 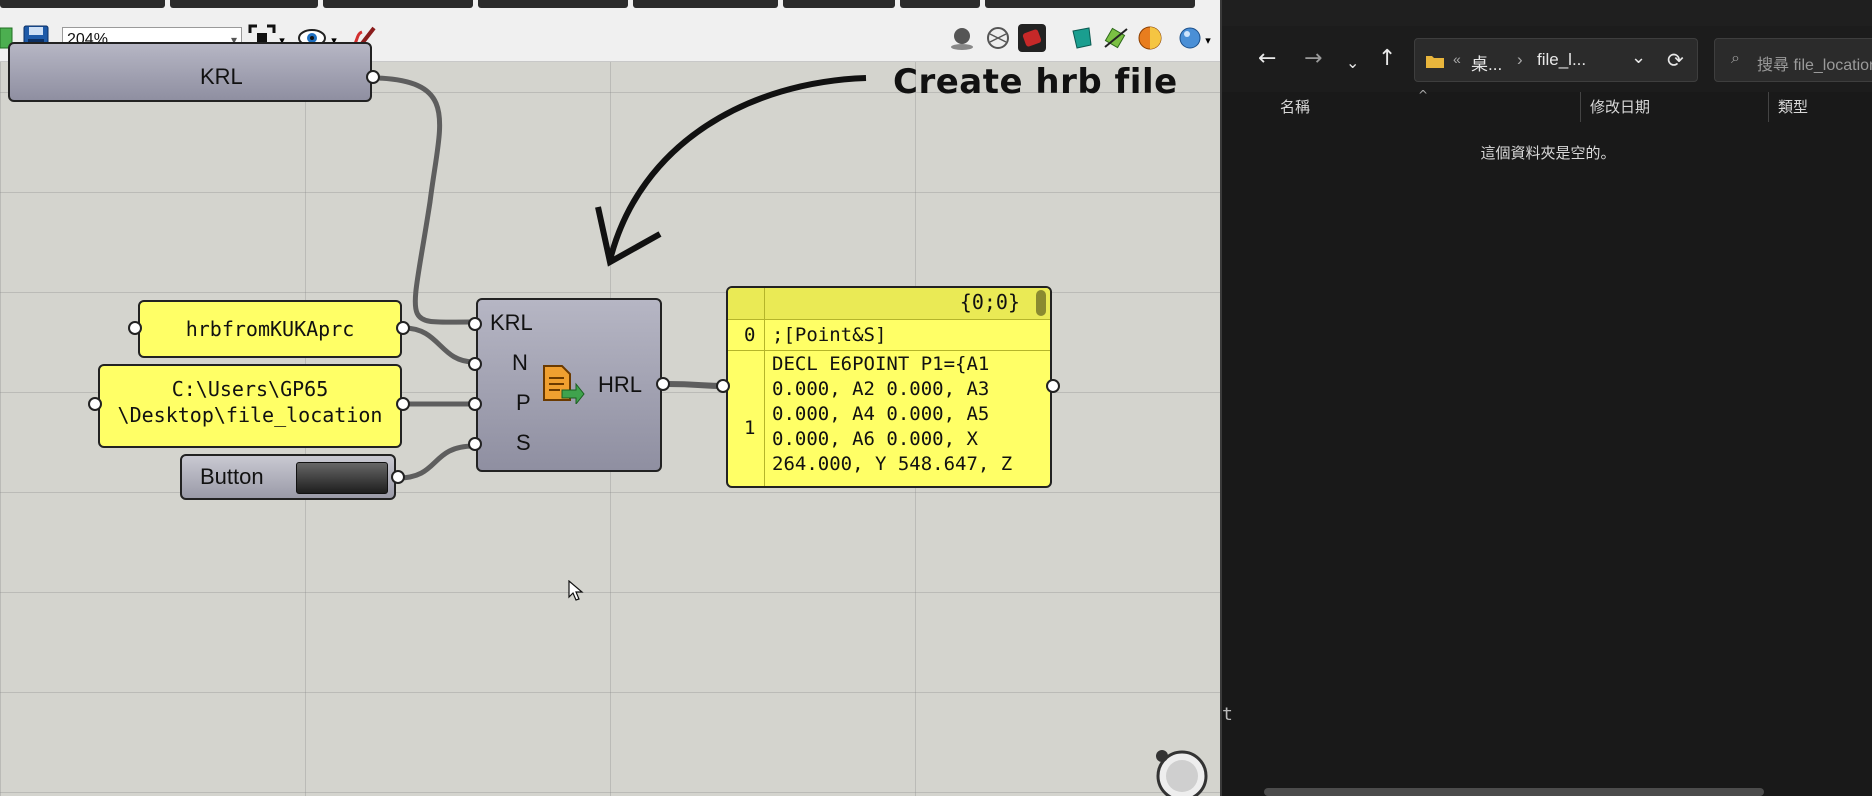 What do you see at coordinates (475, 444) in the screenshot?
I see `input-grip-s` at bounding box center [475, 444].